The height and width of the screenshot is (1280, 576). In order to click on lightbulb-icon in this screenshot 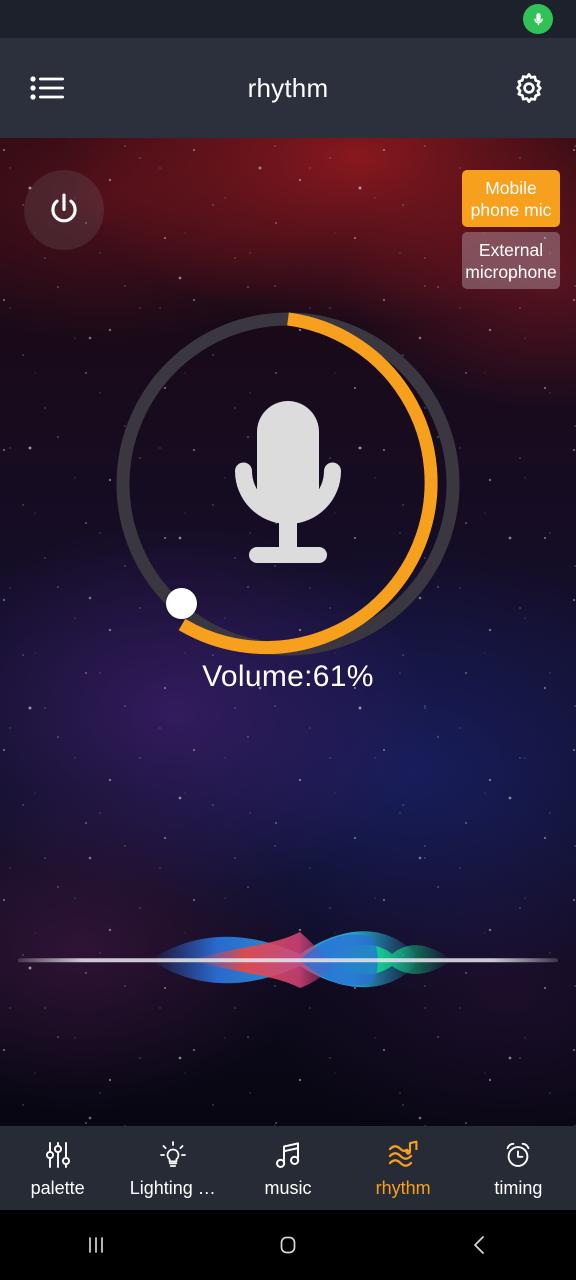, I will do `click(173, 1155)`.